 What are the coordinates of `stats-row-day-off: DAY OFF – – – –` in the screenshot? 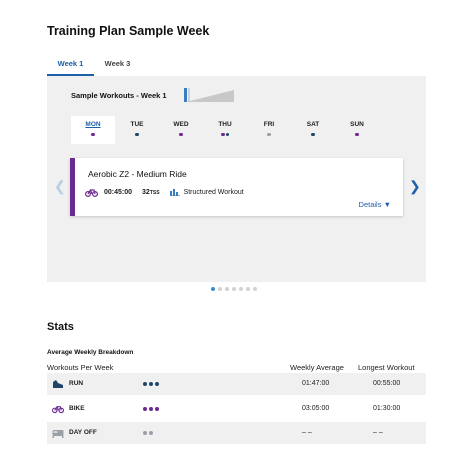 It's located at (236, 433).